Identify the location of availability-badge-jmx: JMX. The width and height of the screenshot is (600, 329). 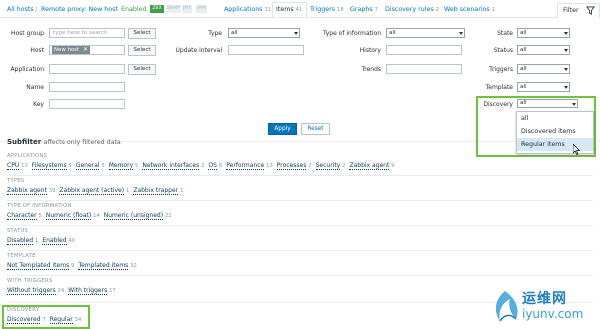
(187, 9).